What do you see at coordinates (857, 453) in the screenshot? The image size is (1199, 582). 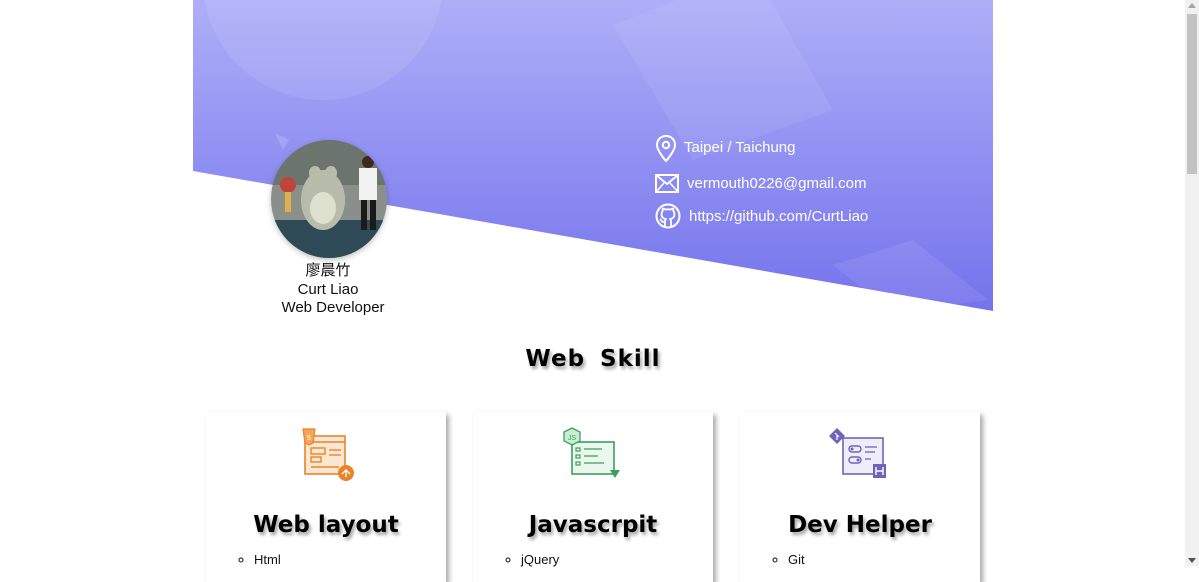 I see `git-tools-icon` at bounding box center [857, 453].